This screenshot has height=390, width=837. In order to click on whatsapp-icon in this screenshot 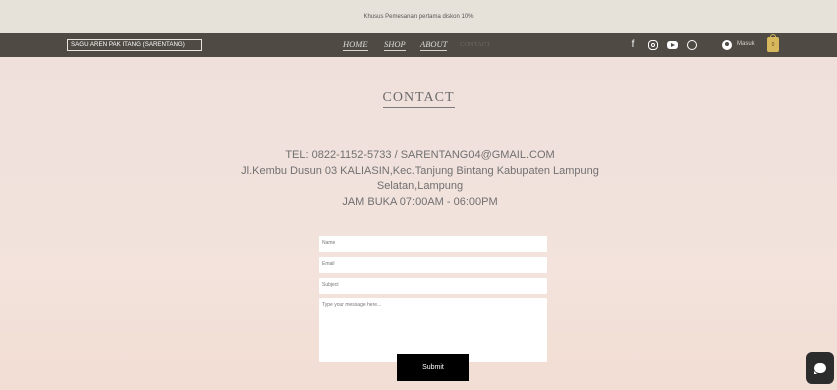, I will do `click(692, 45)`.